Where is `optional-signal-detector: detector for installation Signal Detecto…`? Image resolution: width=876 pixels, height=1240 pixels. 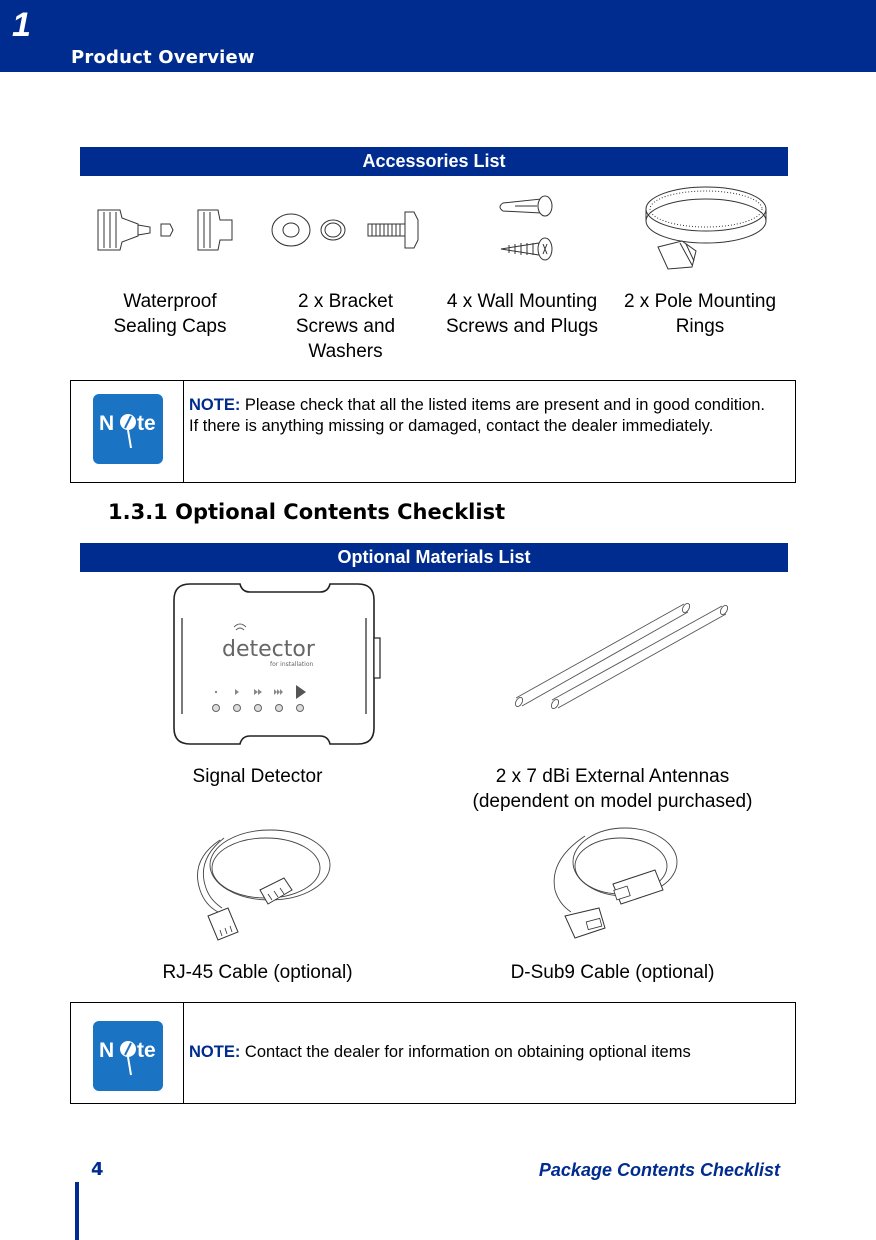 optional-signal-detector: detector for installation Signal Detecto… is located at coordinates (257, 683).